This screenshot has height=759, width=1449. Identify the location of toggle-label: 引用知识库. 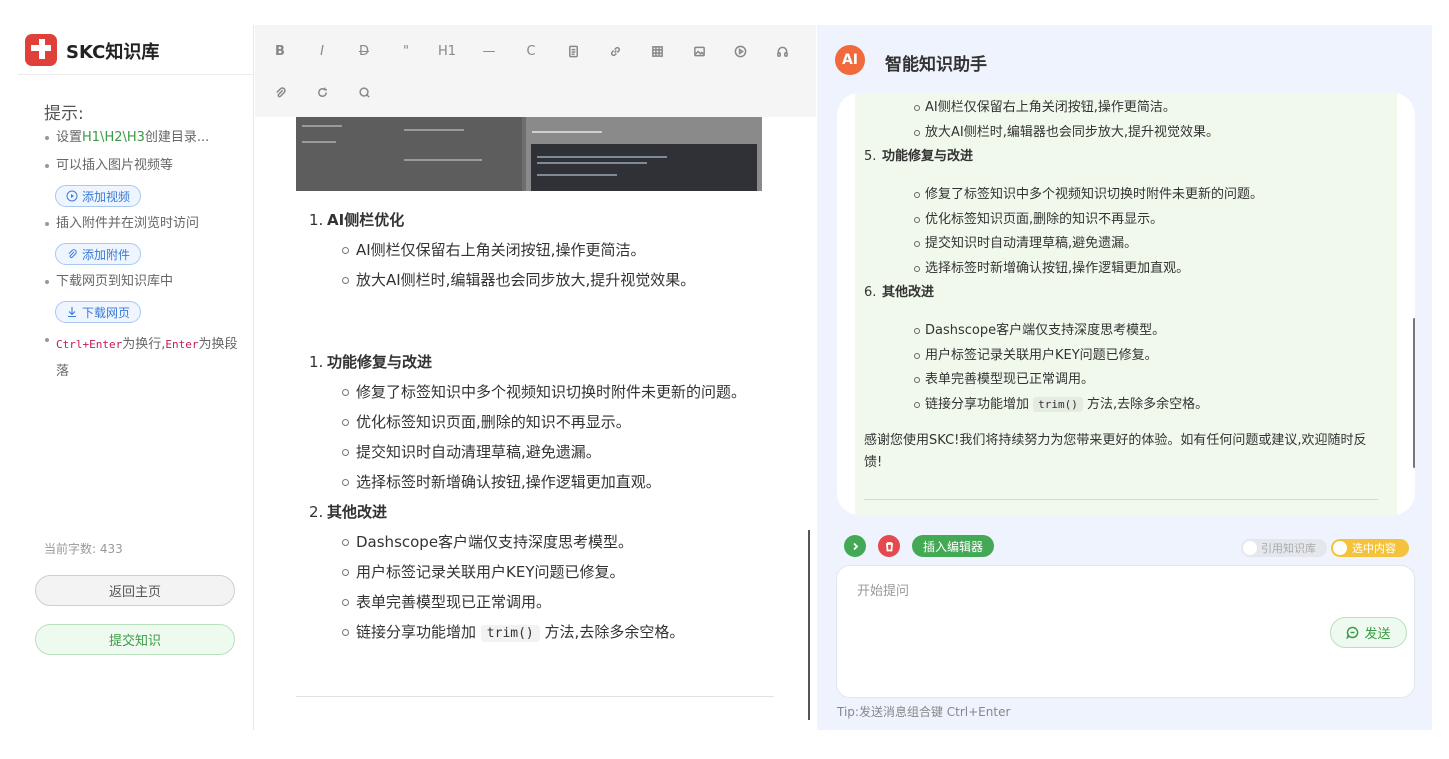
(1288, 548).